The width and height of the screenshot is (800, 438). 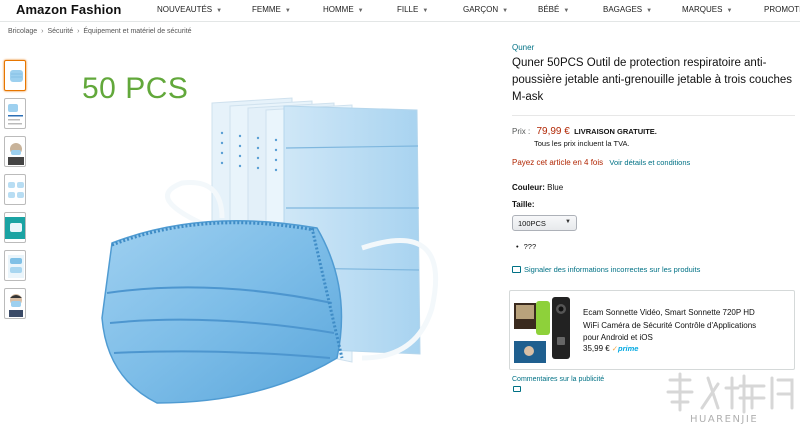 I want to click on person-wearing-mask-thumbnail, so click(x=16, y=154).